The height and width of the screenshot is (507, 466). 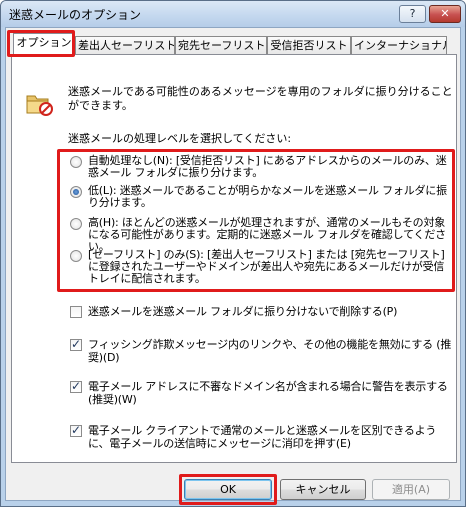 I want to click on tab-safe-senders: 差出人セーフリスト, so click(x=125, y=45).